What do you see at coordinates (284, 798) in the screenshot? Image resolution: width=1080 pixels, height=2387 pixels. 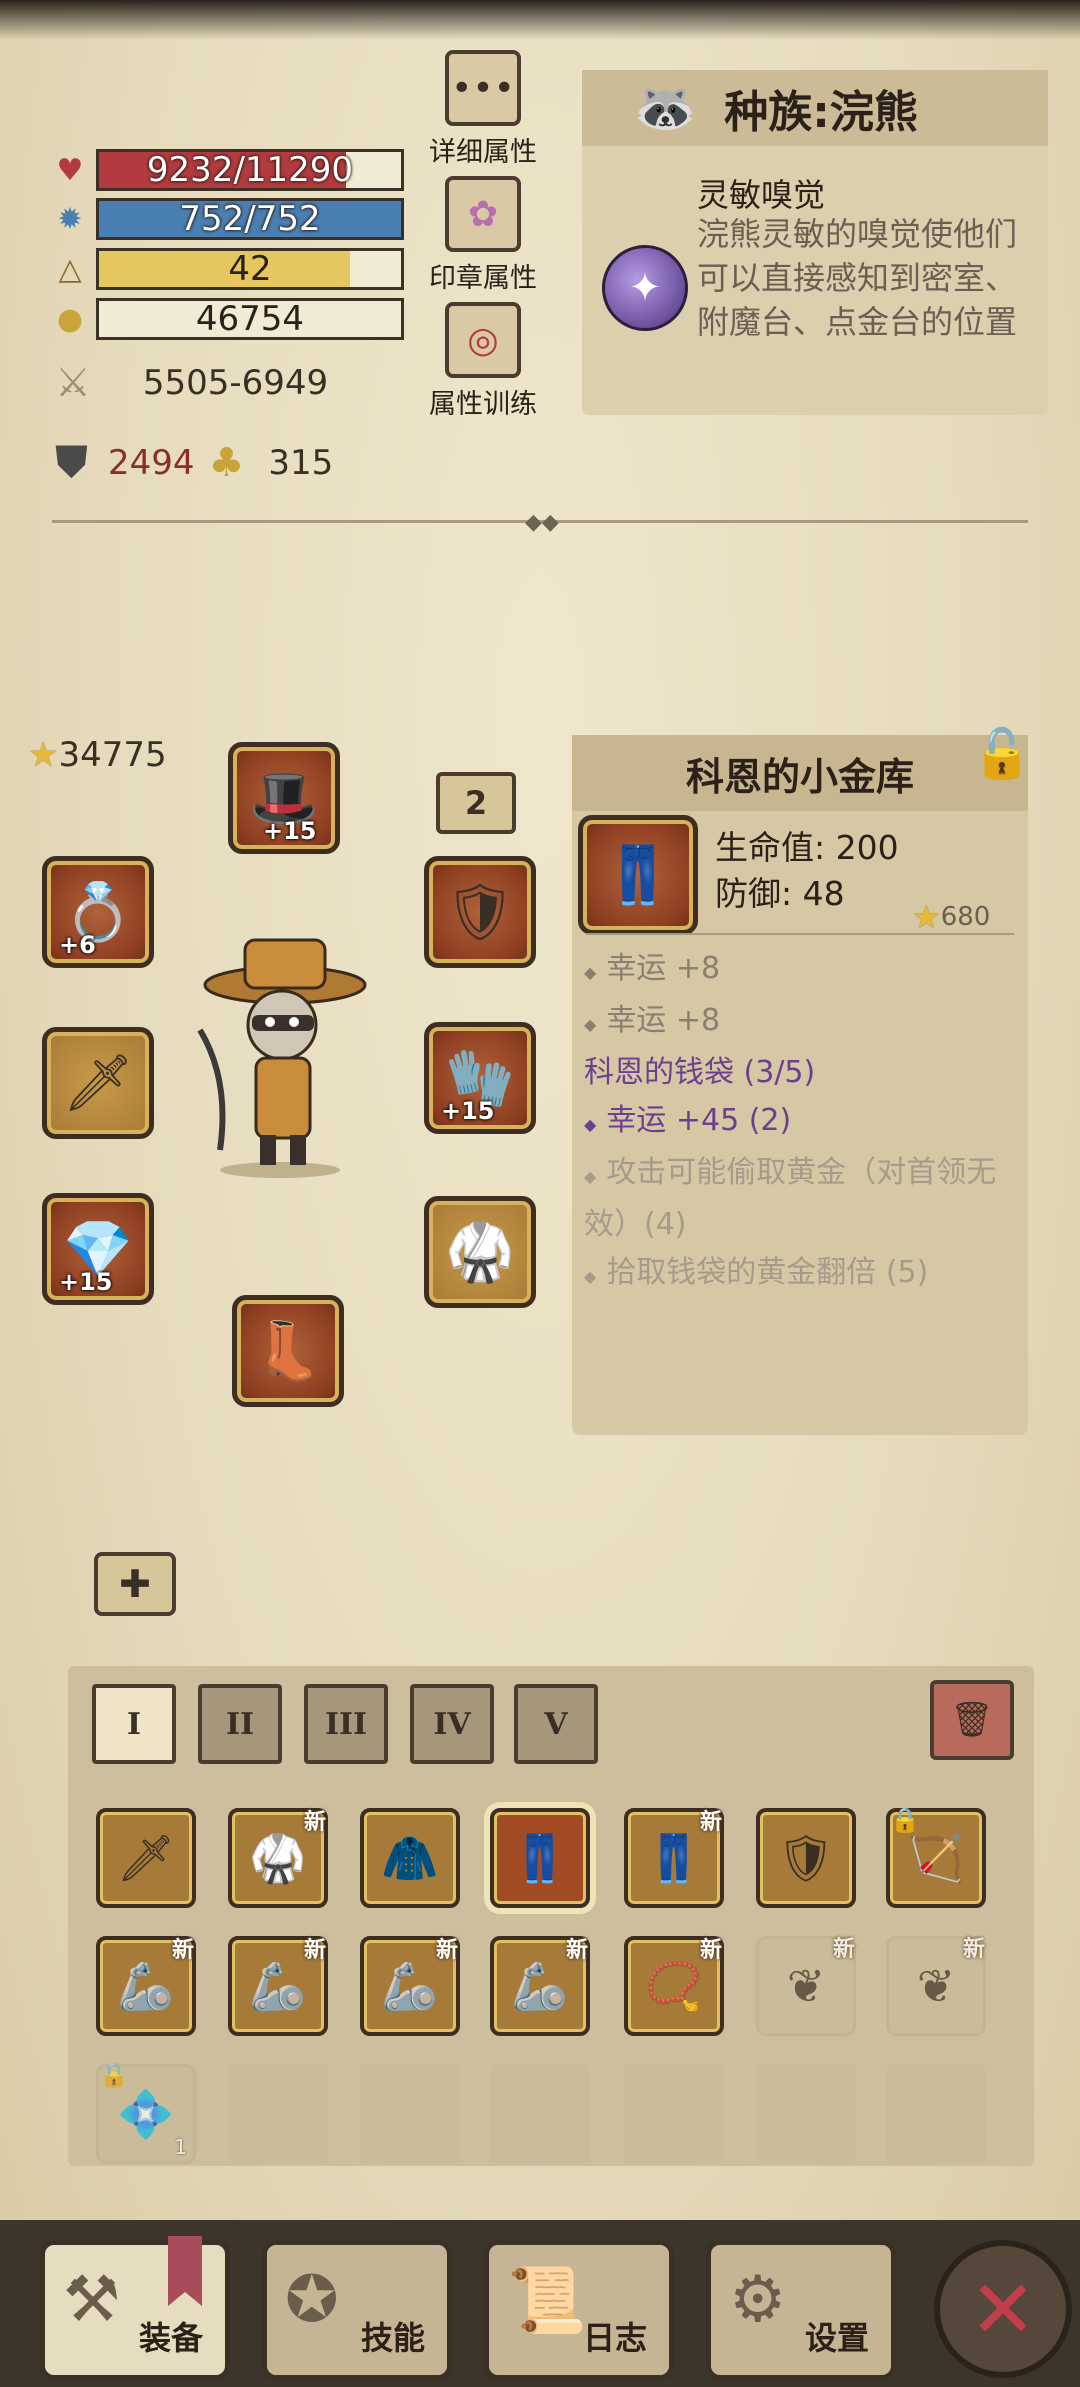 I see `equip-slot-head: 🎩 +15` at bounding box center [284, 798].